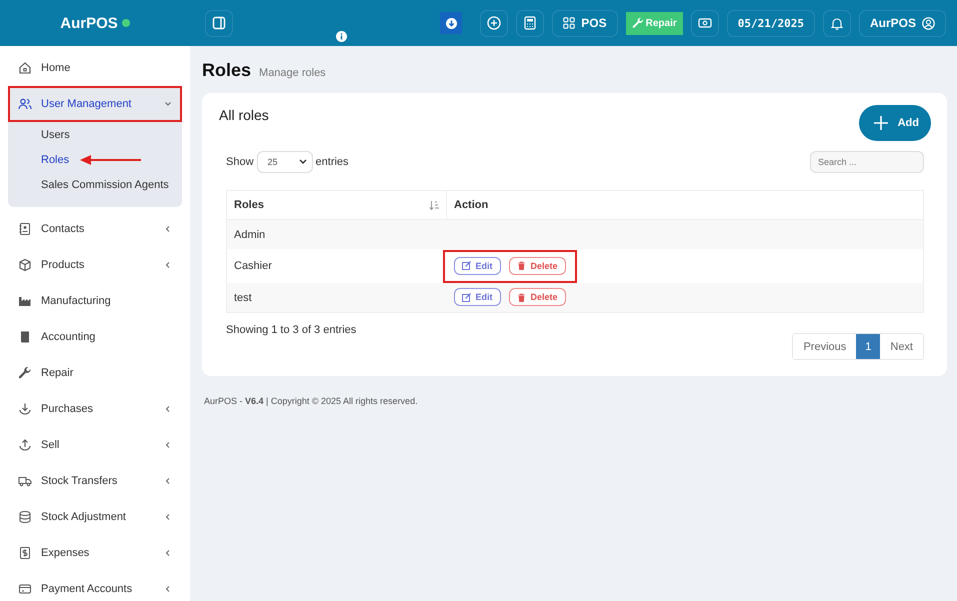  I want to click on caret-icon, so click(302, 162).